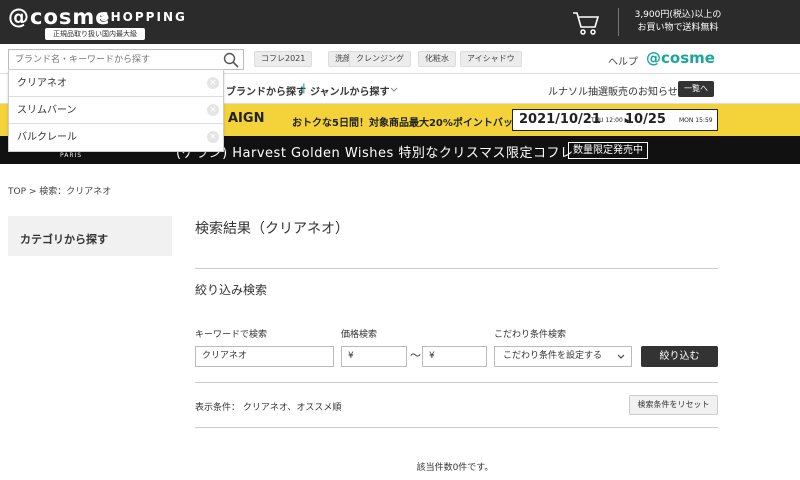  What do you see at coordinates (47, 137) in the screenshot?
I see `suggestion-label: バルクレール` at bounding box center [47, 137].